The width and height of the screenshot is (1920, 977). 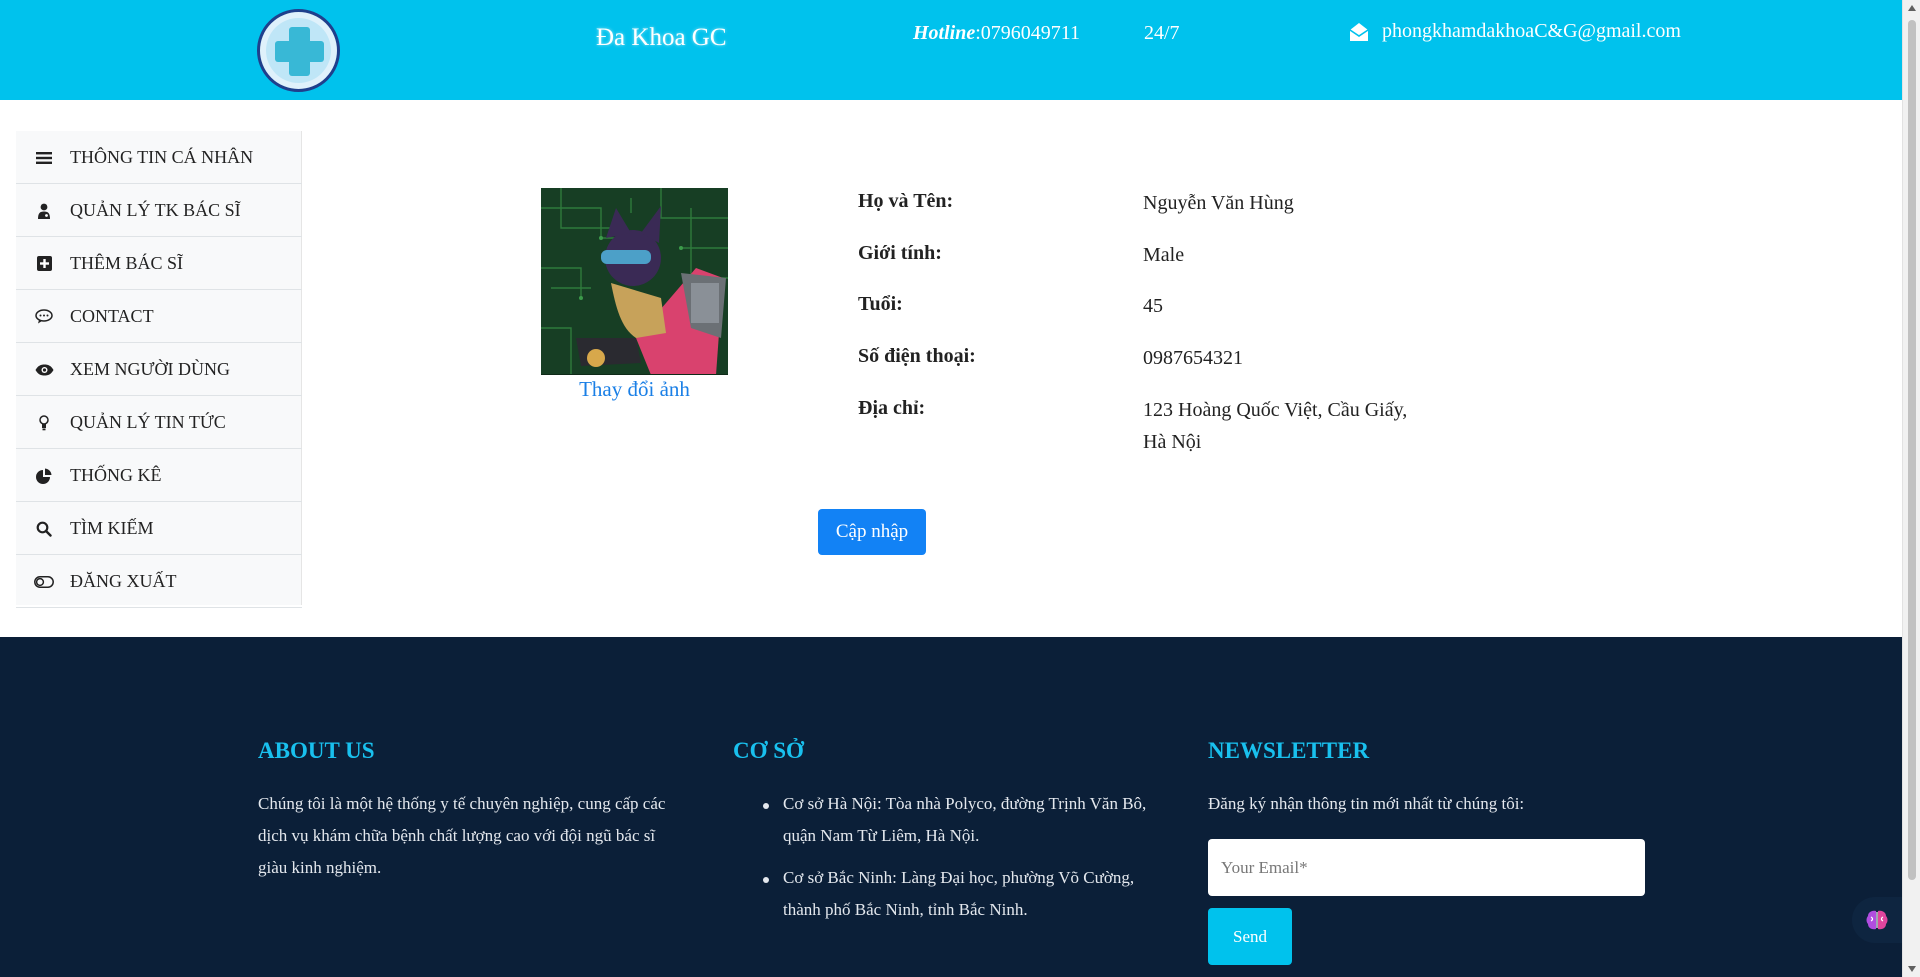 I want to click on pie-chart-icon, so click(x=44, y=476).